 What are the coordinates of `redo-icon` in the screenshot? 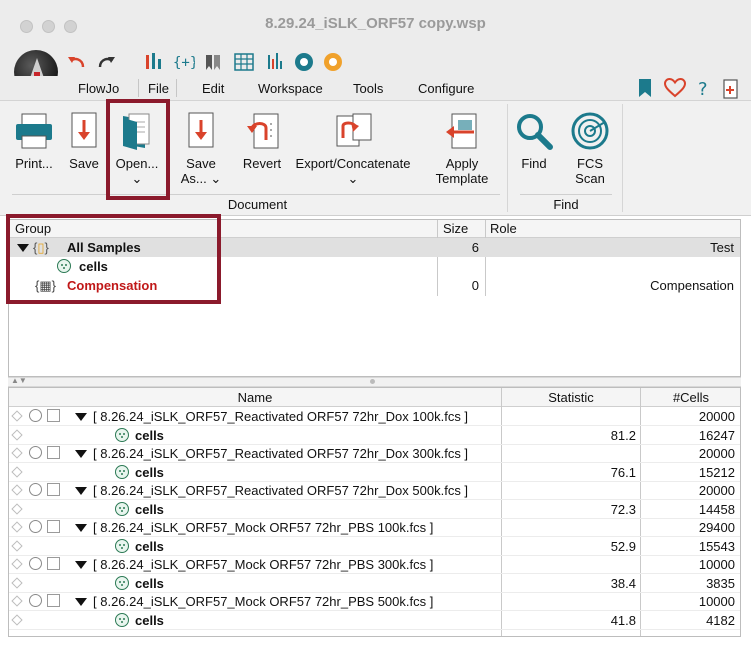 It's located at (106, 62).